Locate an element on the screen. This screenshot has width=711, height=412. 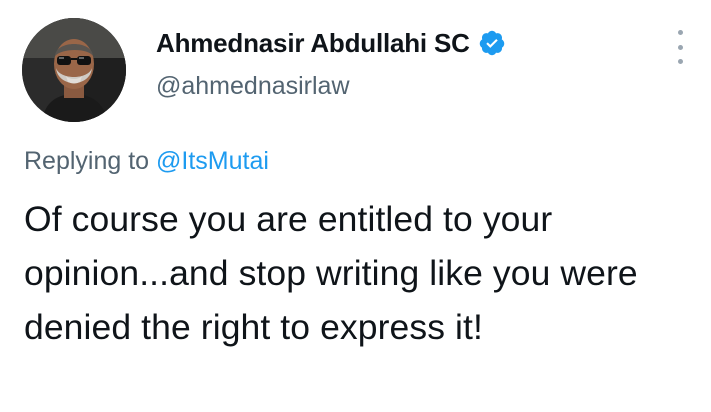
more-options-icon is located at coordinates (680, 47).